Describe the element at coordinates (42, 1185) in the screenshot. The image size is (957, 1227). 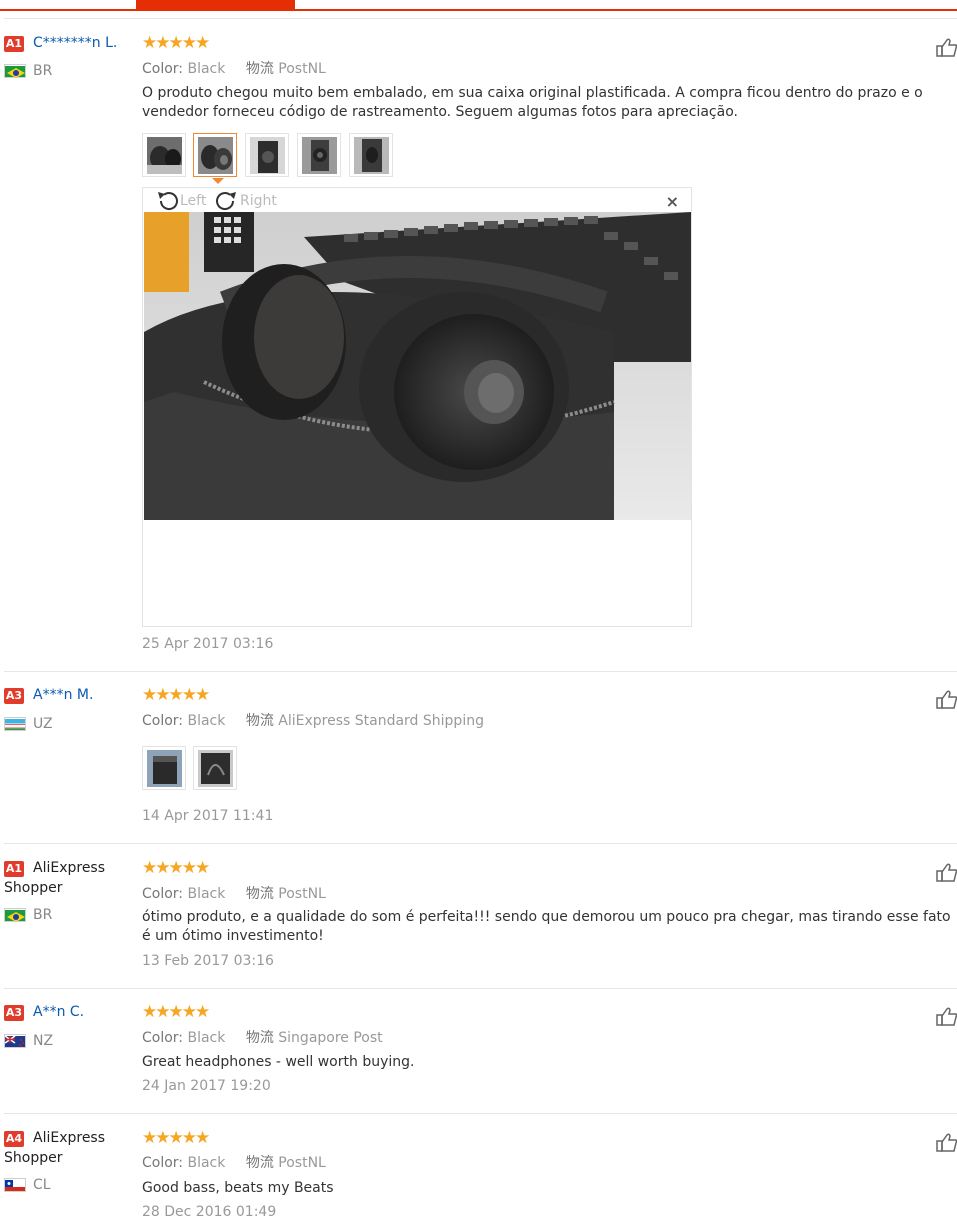
I see `reviewer-country: CL` at that location.